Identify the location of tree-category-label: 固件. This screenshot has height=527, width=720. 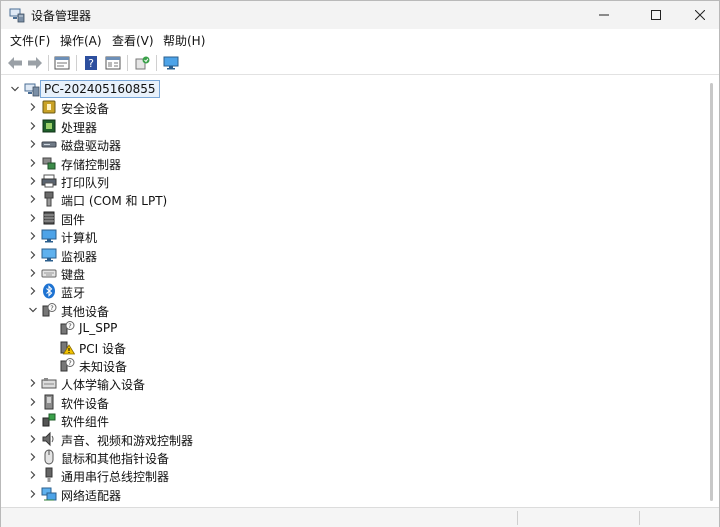
(73, 219).